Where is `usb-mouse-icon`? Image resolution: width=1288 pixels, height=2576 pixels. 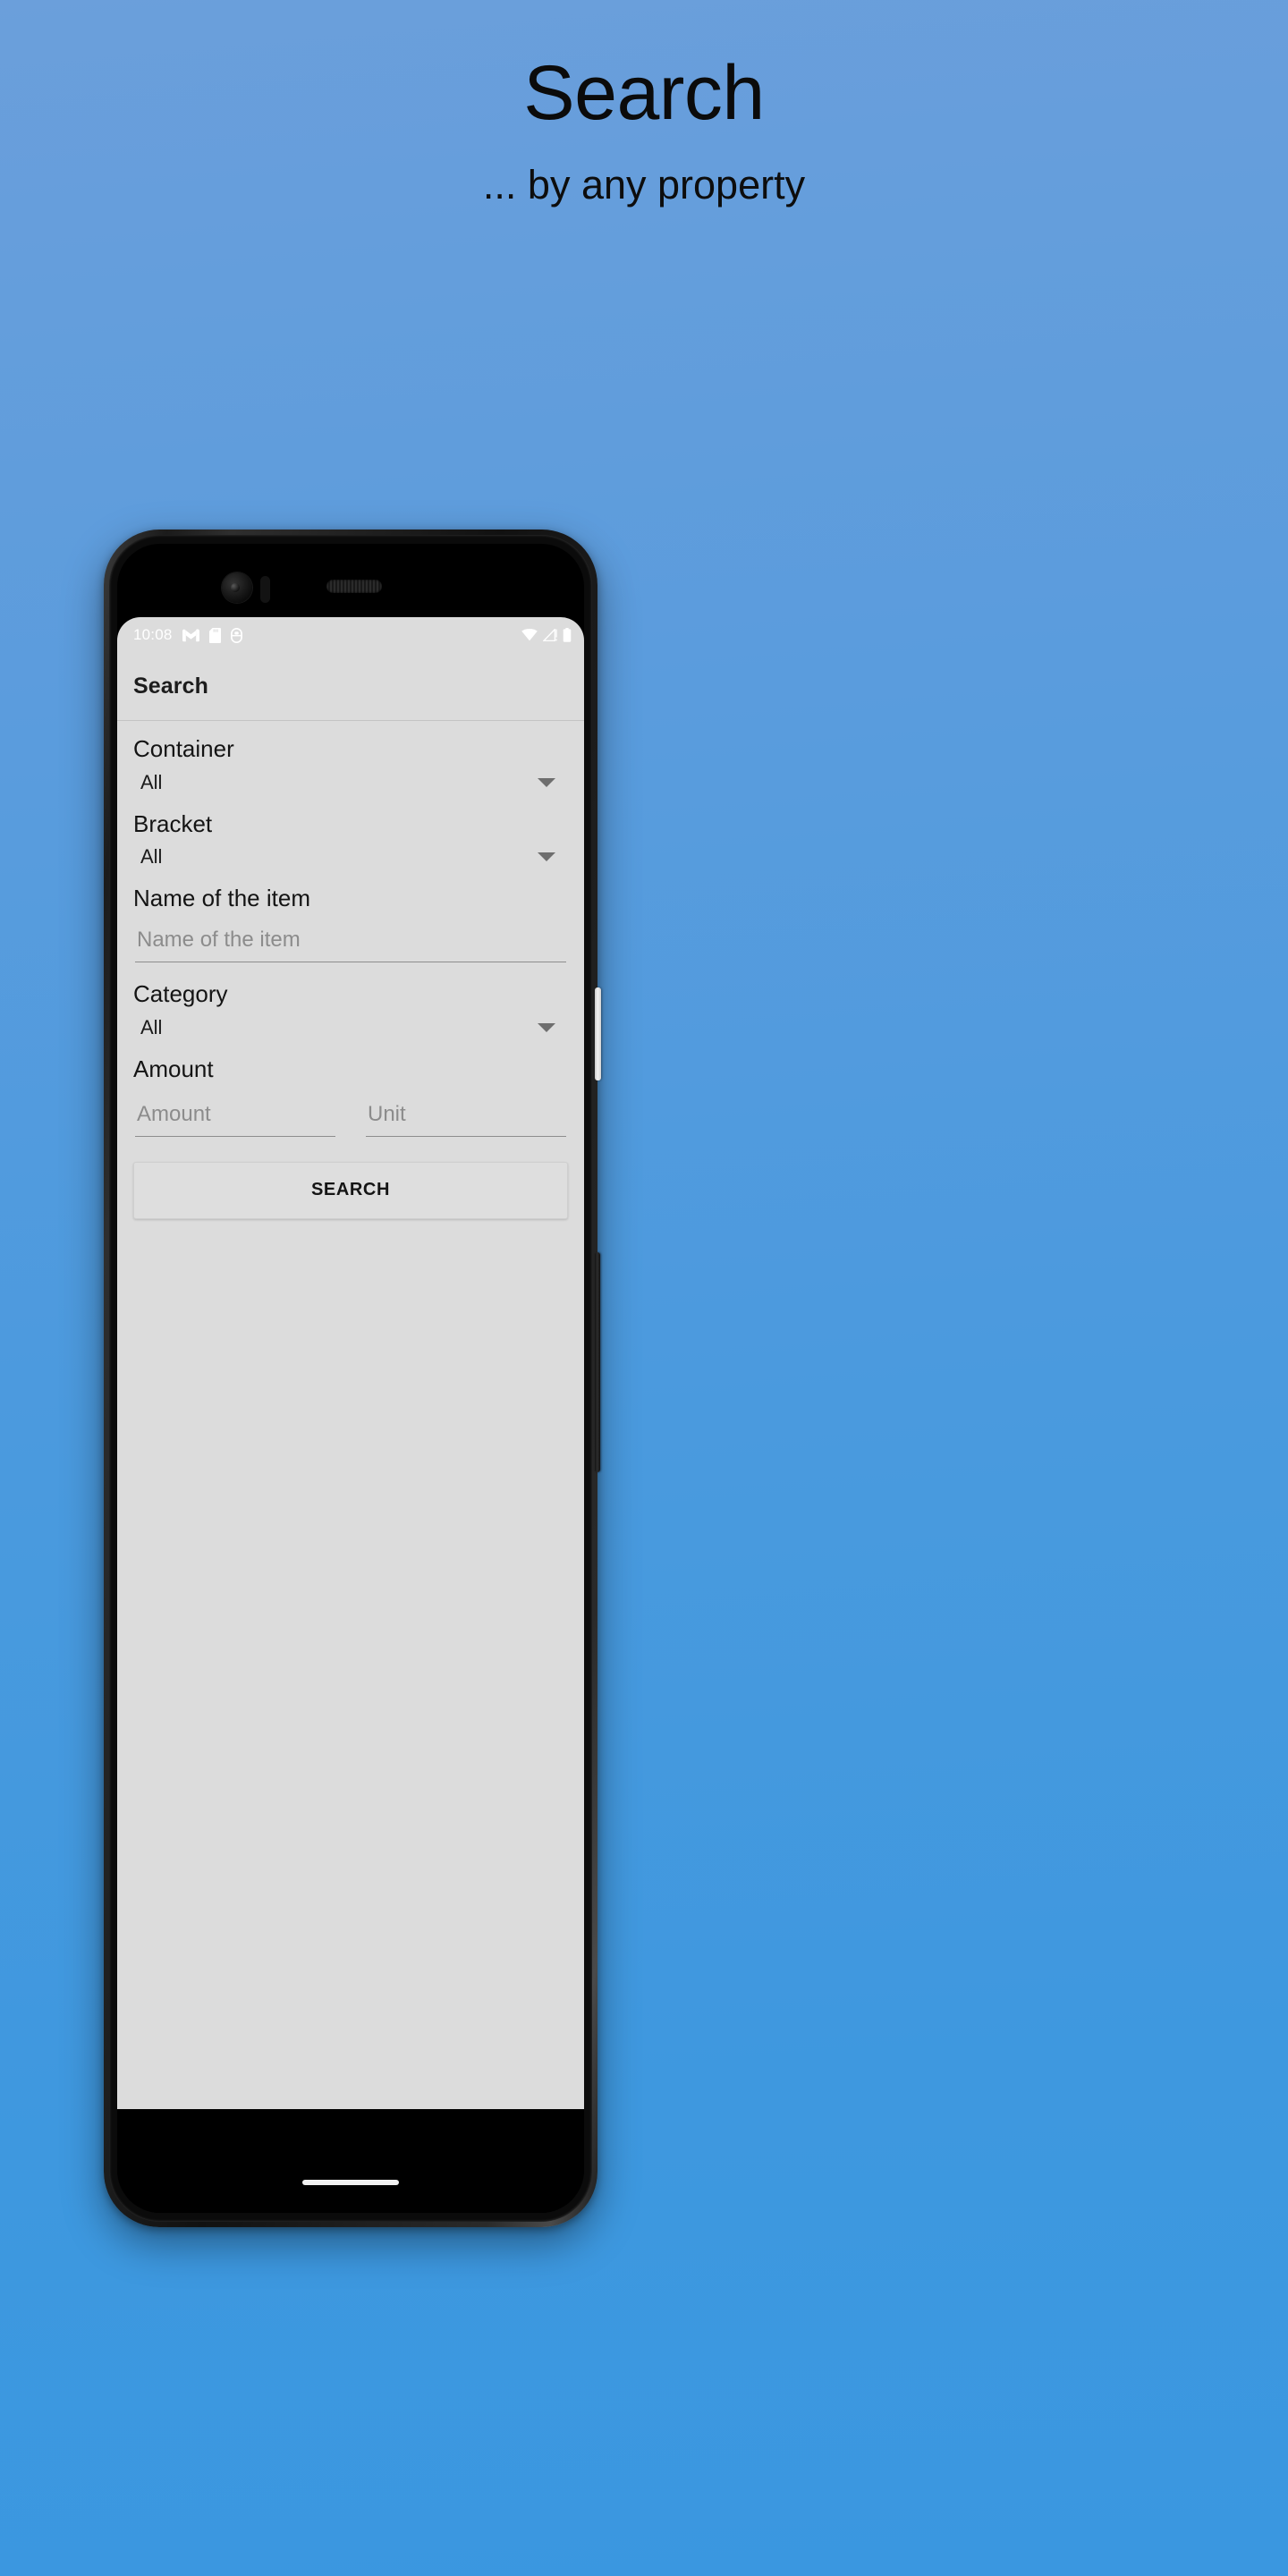
usb-mouse-icon is located at coordinates (236, 635).